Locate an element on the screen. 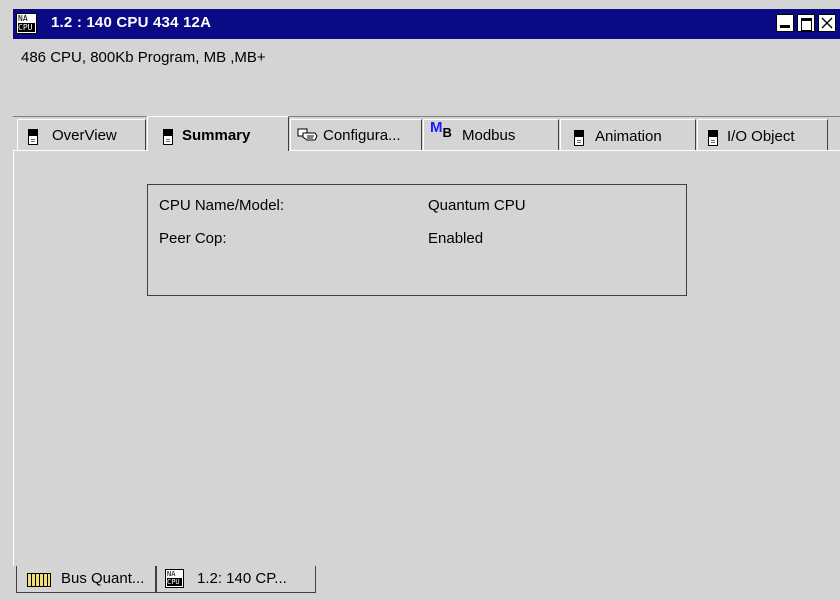 The width and height of the screenshot is (840, 600). modbus-icon-b: B is located at coordinates (447, 132).